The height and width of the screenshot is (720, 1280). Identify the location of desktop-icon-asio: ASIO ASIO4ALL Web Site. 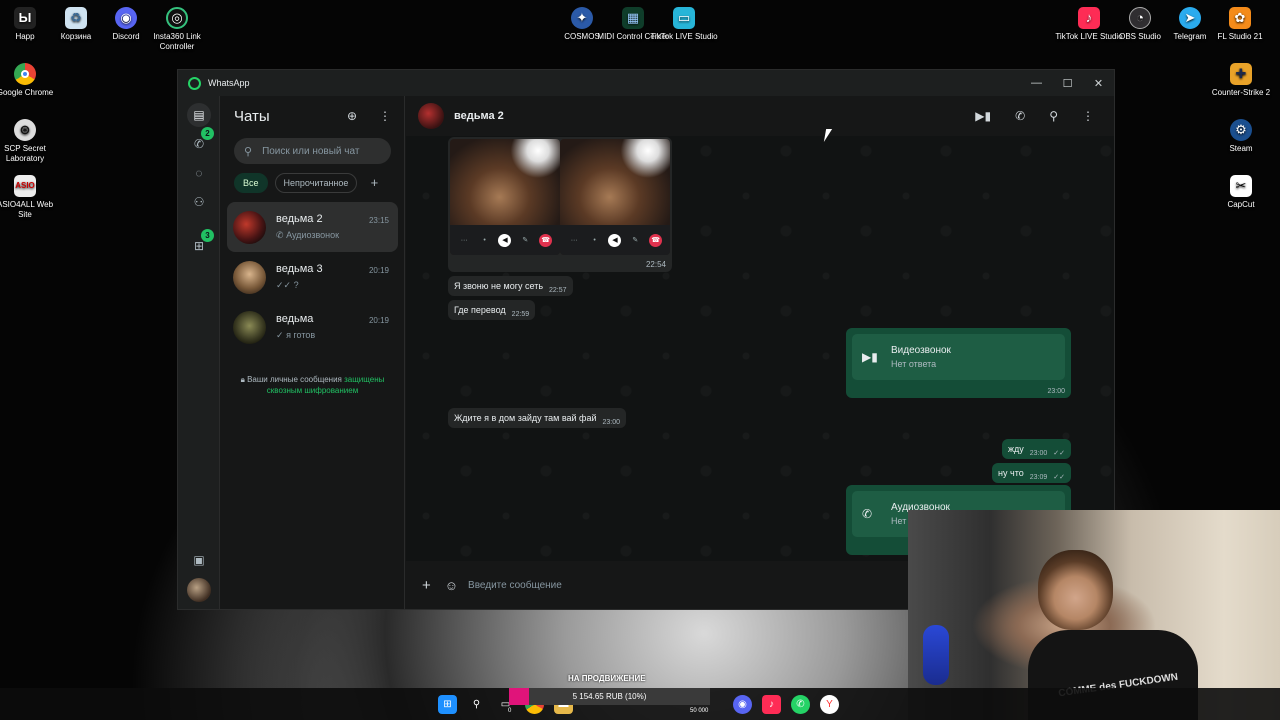
(30, 197).